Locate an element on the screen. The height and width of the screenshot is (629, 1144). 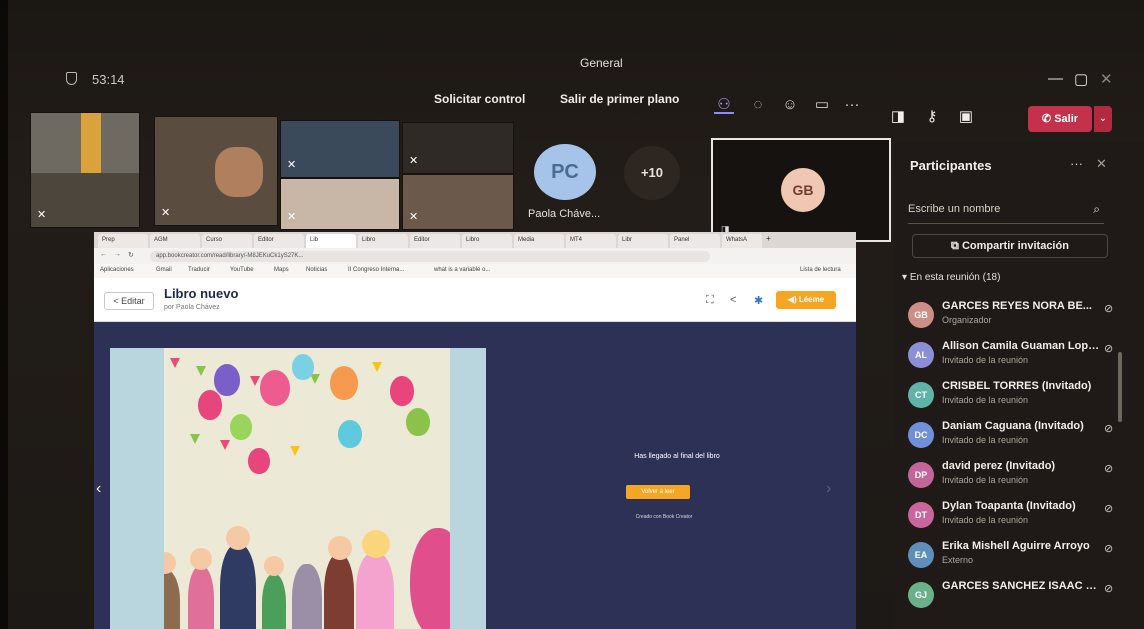
in-meeting-section: ▾ En esta reunión (18) is located at coordinates (951, 277).